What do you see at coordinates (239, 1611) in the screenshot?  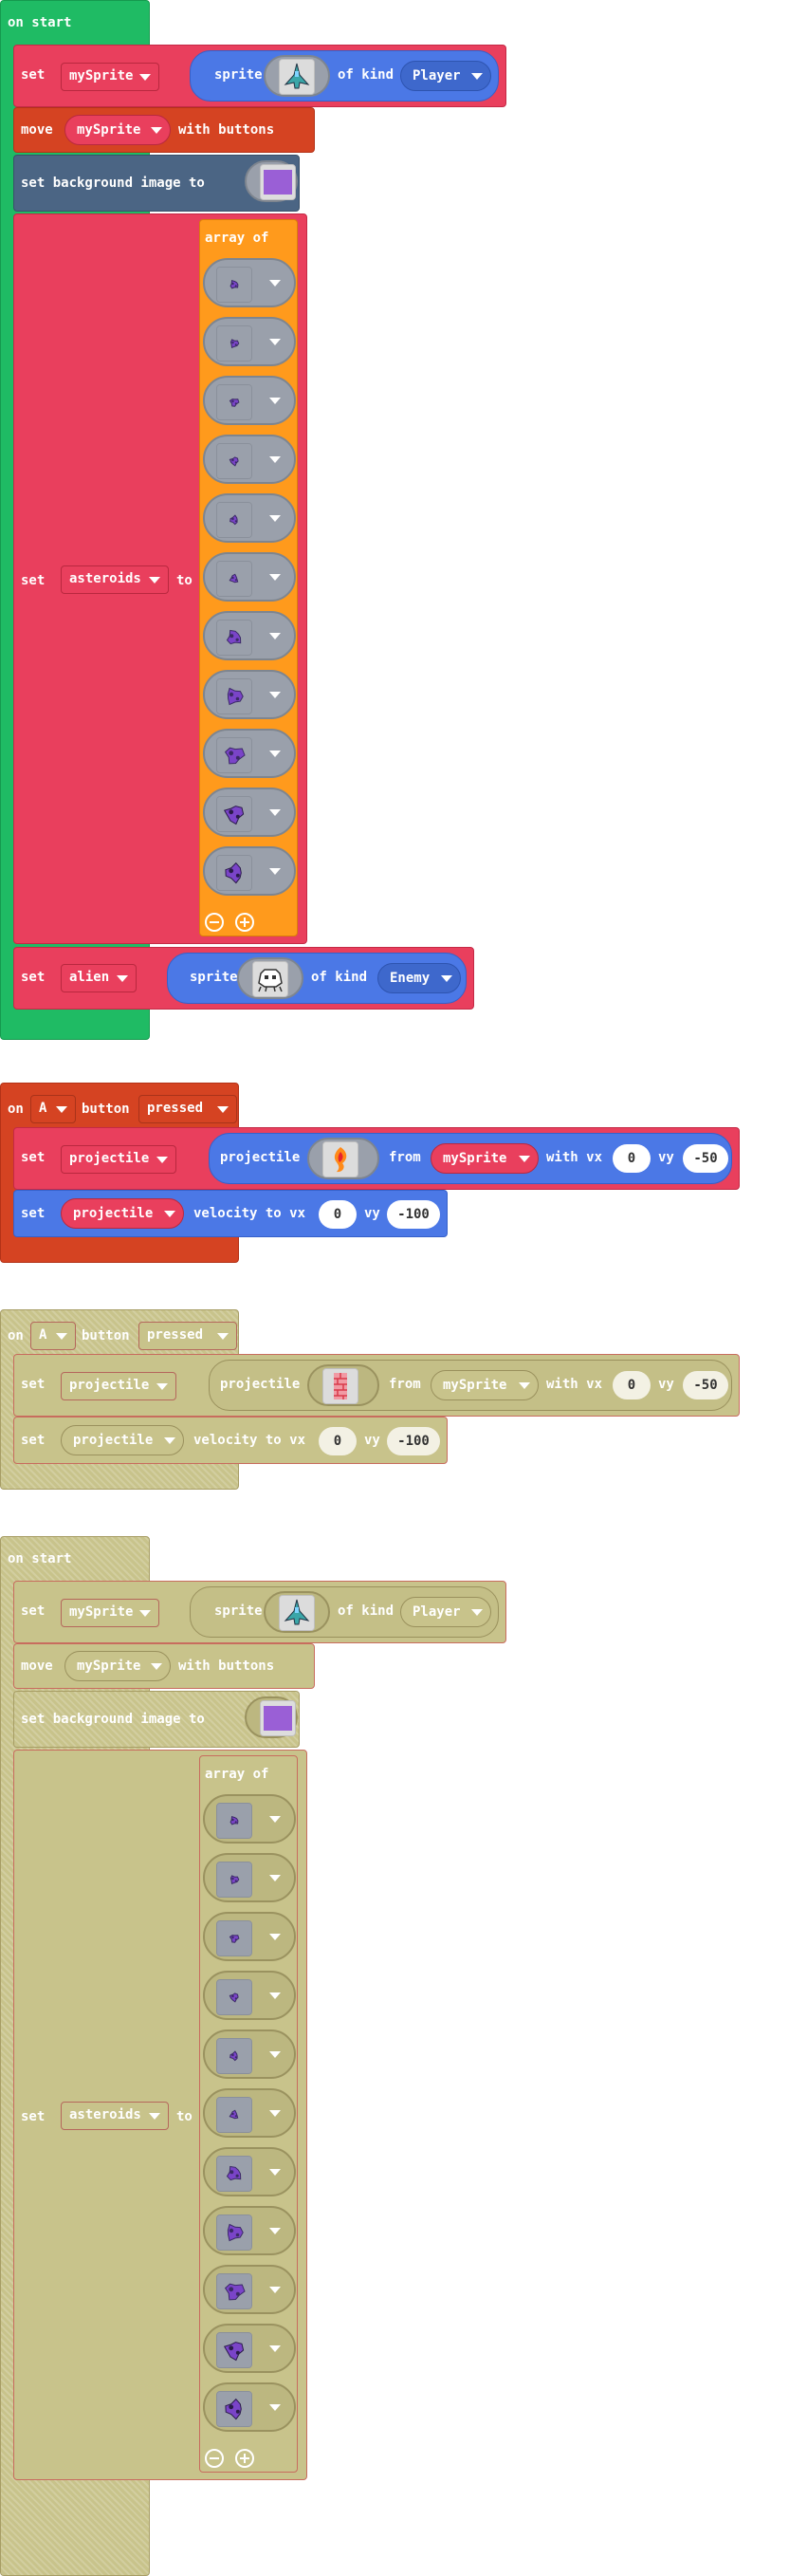 I see `sprite-label: sprite` at bounding box center [239, 1611].